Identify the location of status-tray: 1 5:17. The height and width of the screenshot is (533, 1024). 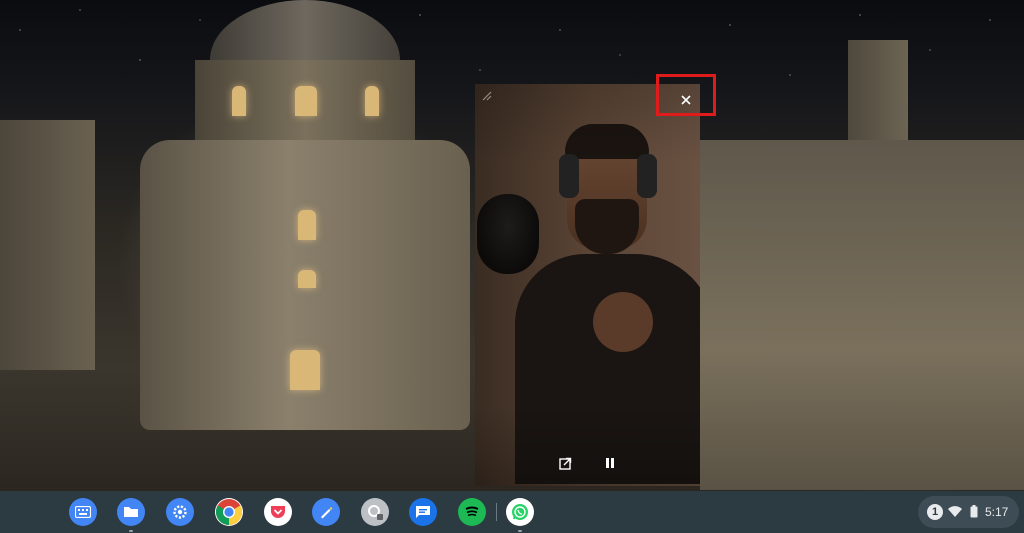
(968, 512).